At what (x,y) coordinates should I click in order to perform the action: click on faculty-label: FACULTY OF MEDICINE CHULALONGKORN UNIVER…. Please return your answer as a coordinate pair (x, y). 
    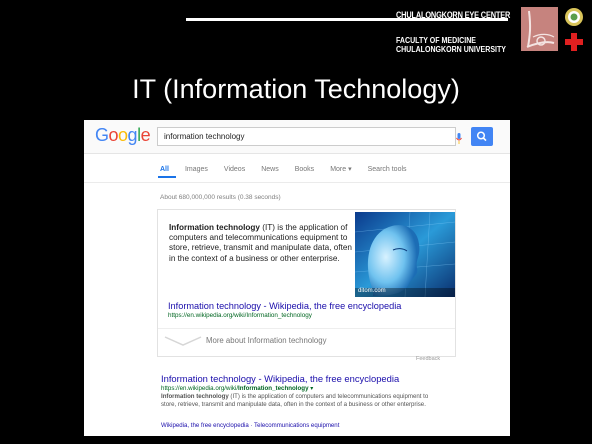
    Looking at the image, I should click on (451, 45).